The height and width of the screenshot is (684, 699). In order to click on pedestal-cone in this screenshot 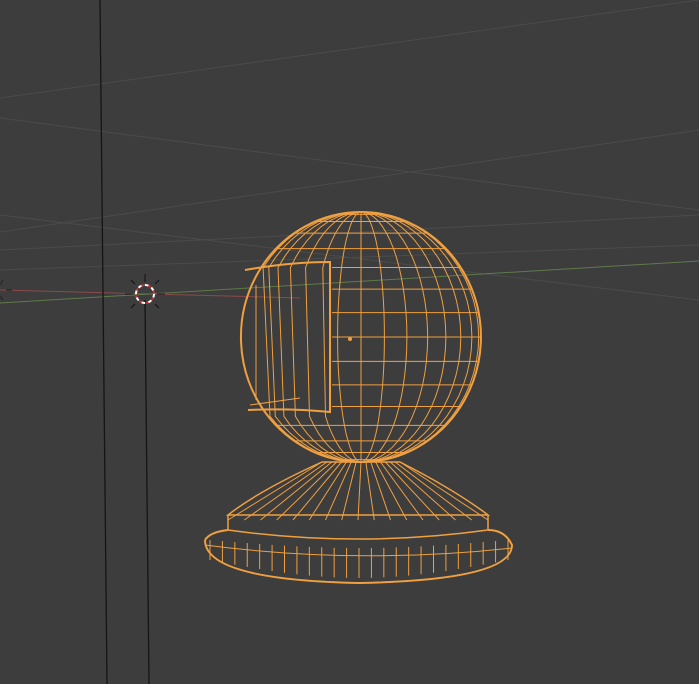, I will do `click(358, 488)`.